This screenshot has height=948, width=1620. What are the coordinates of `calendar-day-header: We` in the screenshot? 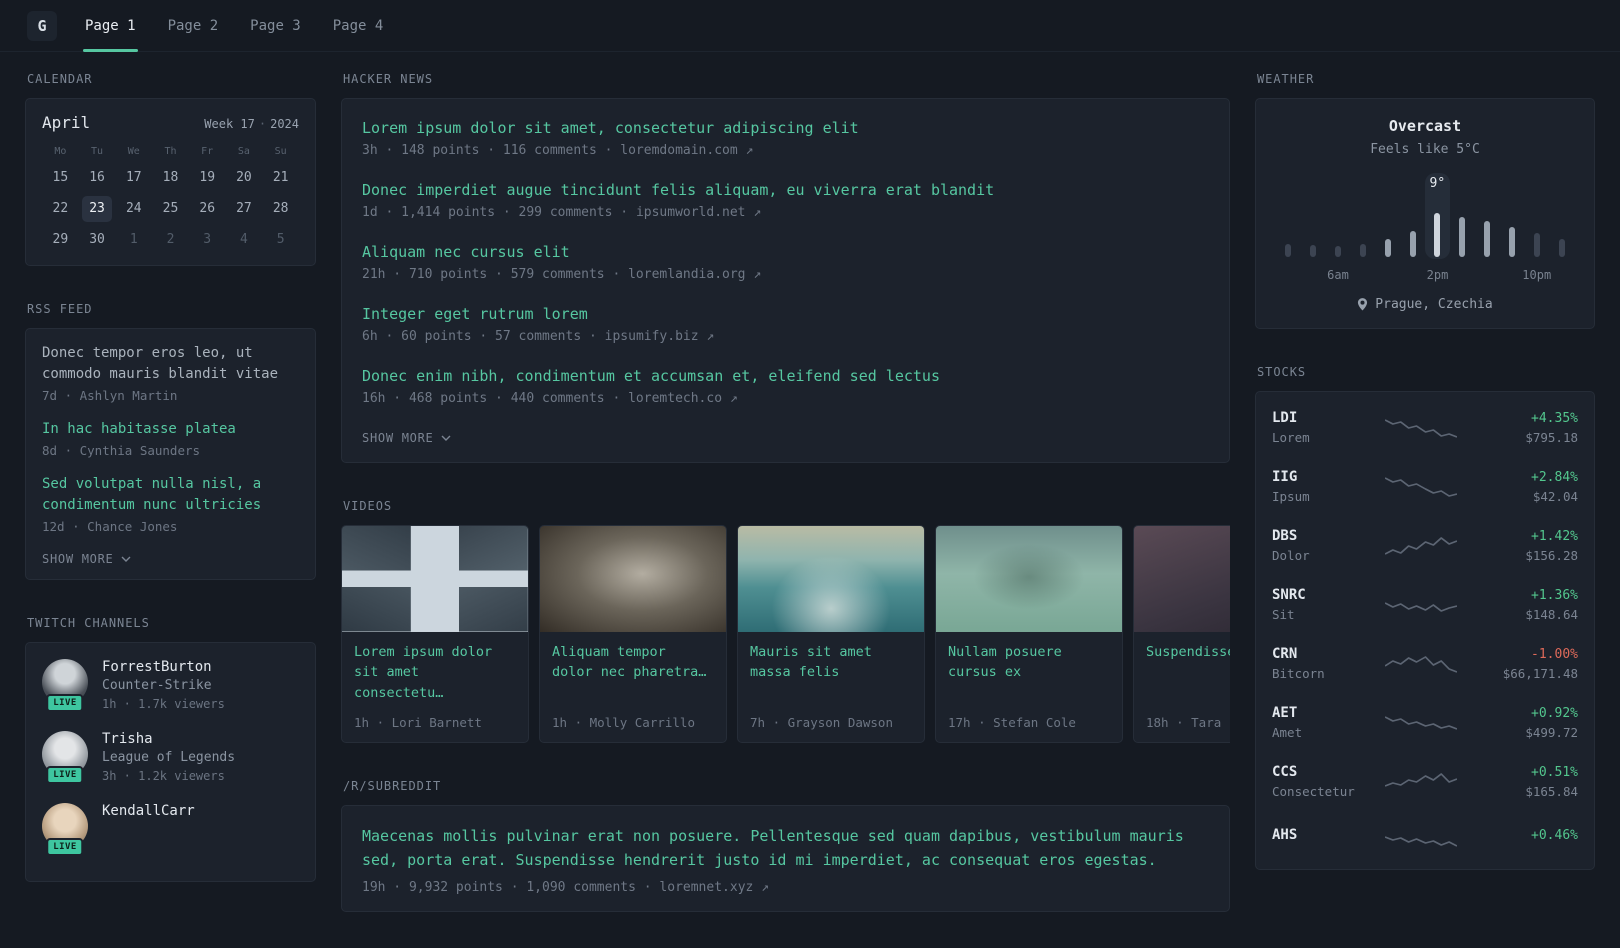 It's located at (133, 151).